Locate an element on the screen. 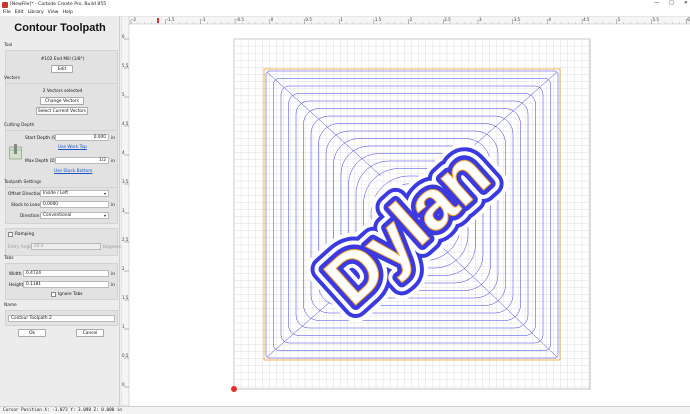  stock-to-leave-unit: in is located at coordinates (113, 205).